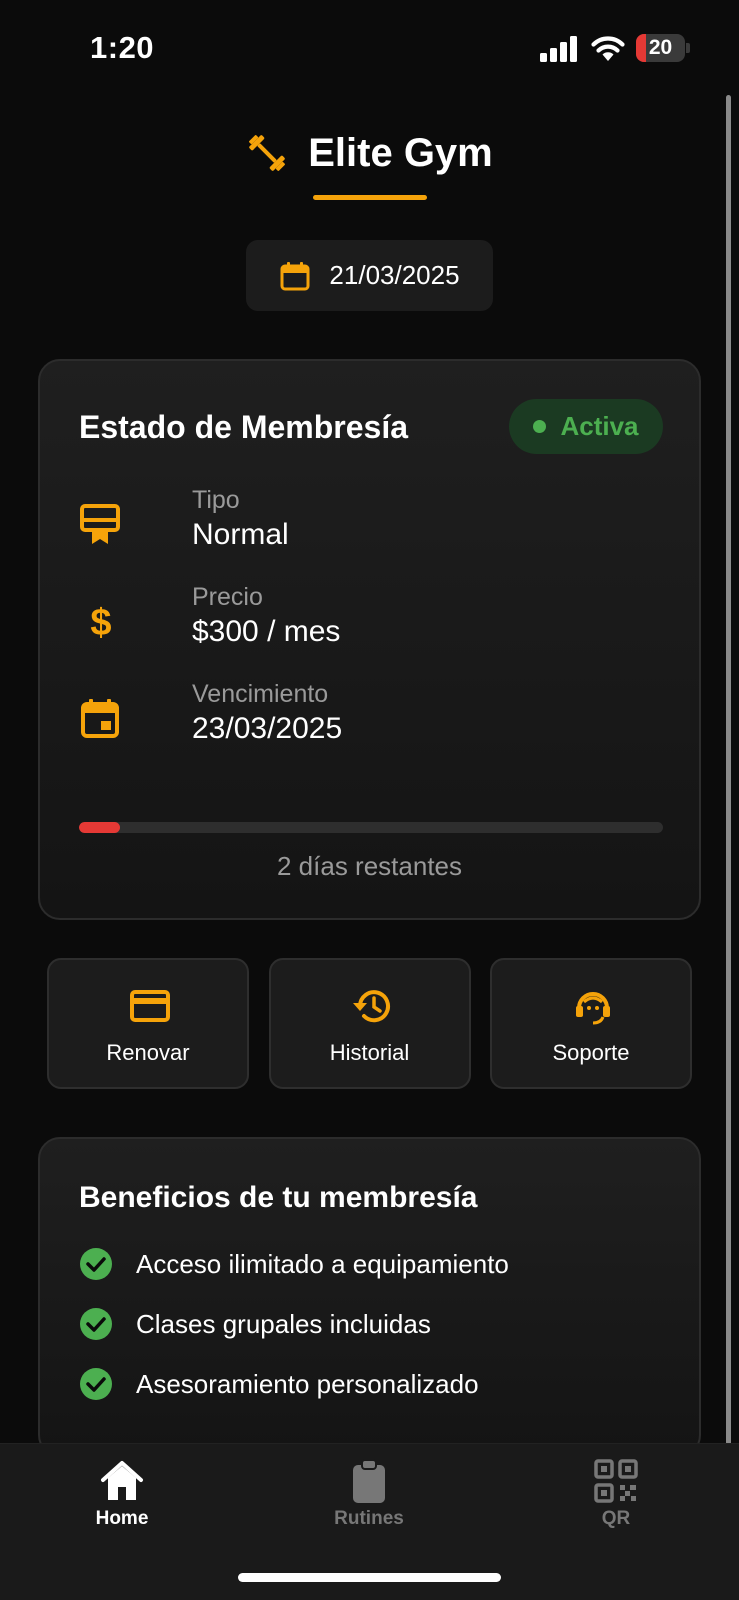 The width and height of the screenshot is (739, 1600). Describe the element at coordinates (371, 827) in the screenshot. I see `days-progress-bar` at that location.